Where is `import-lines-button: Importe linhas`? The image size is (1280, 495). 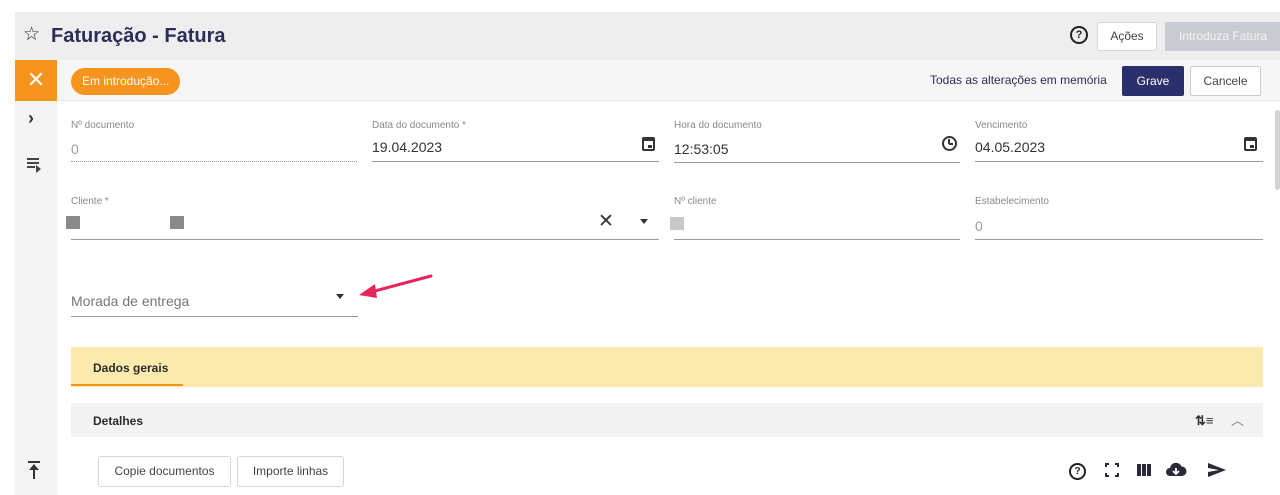 import-lines-button: Importe linhas is located at coordinates (290, 471).